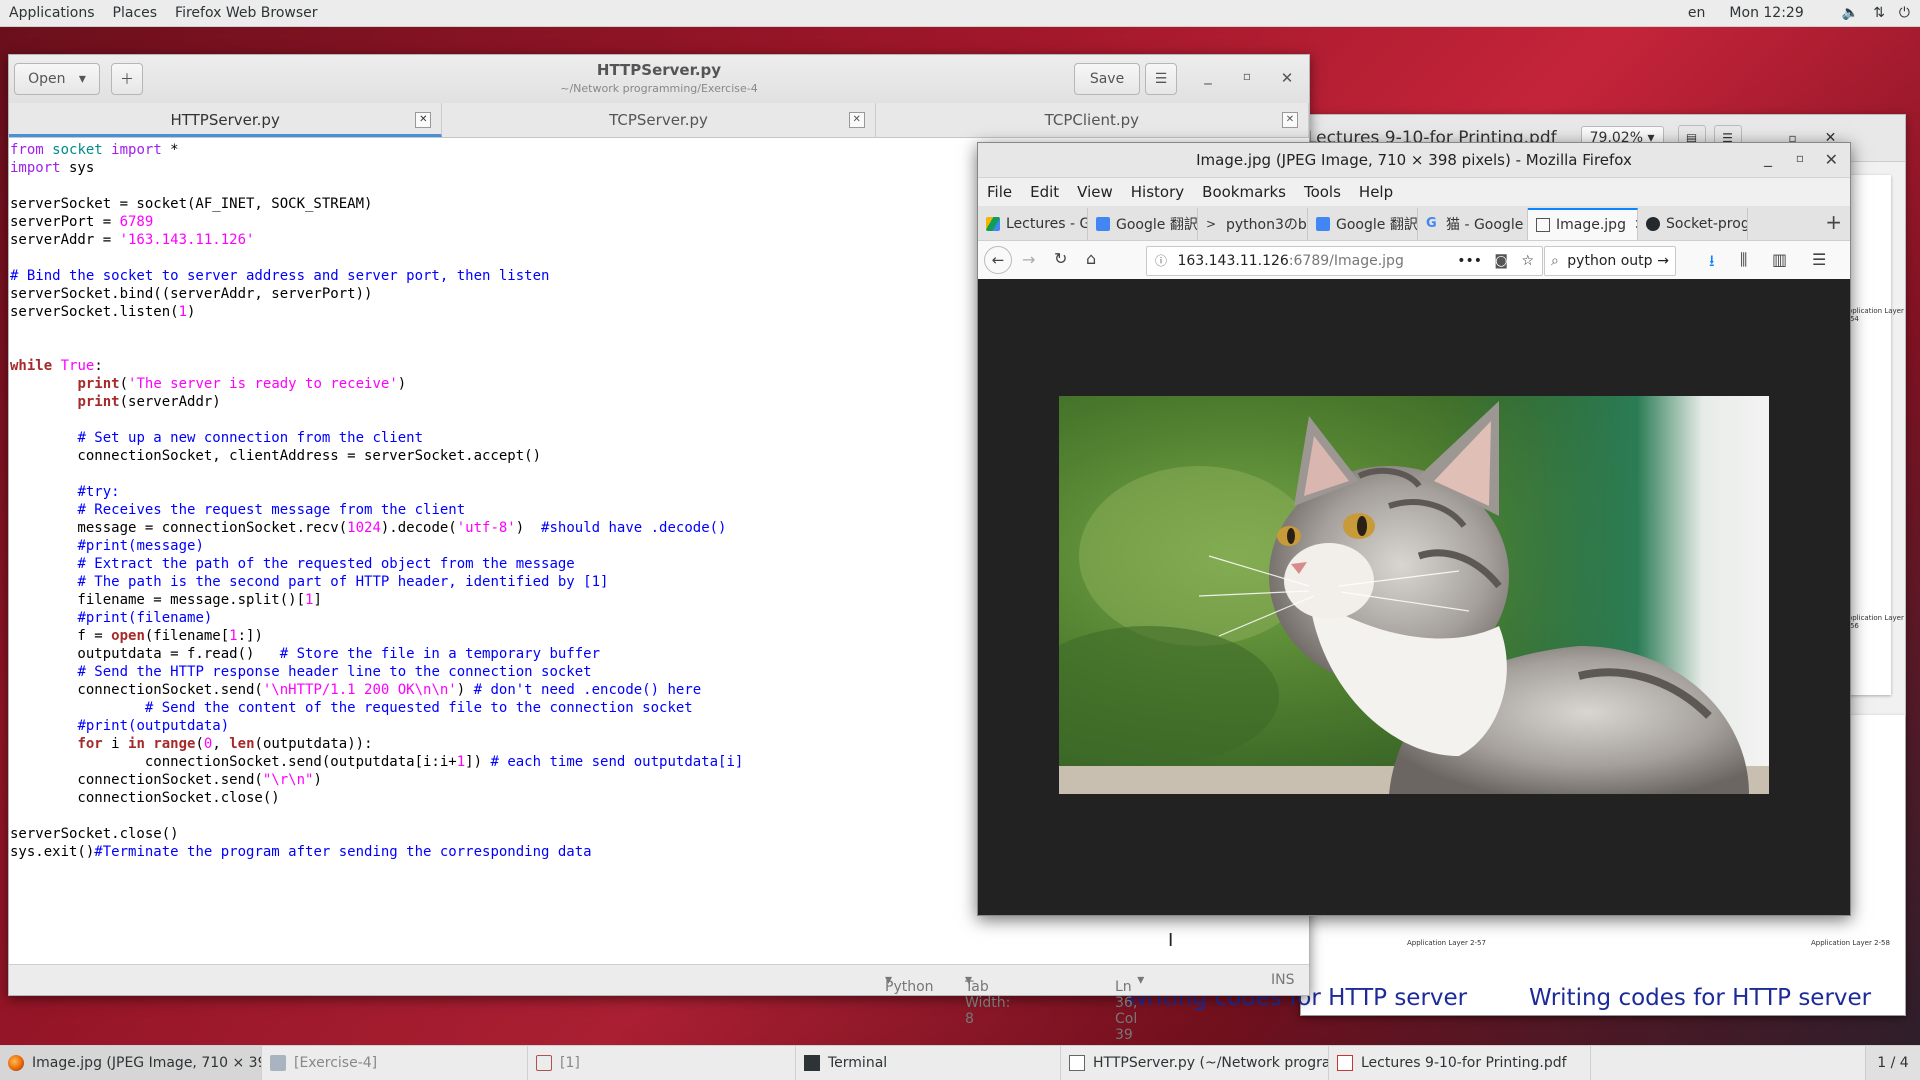  Describe the element at coordinates (1873, 315) in the screenshot. I see `pdf-footer-upper: Application Layer 2-54` at that location.